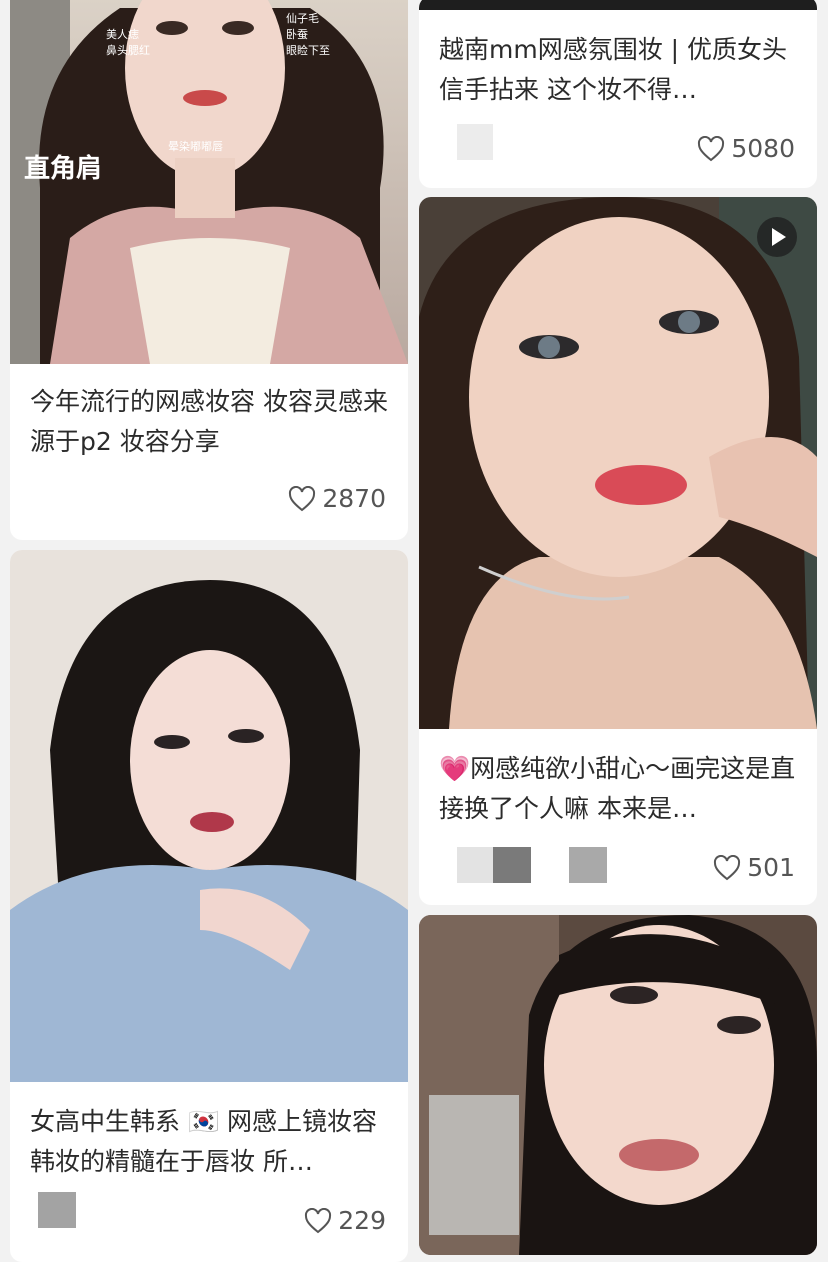 This screenshot has width=828, height=1262. Describe the element at coordinates (618, 5) in the screenshot. I see `card-2-photo` at that location.